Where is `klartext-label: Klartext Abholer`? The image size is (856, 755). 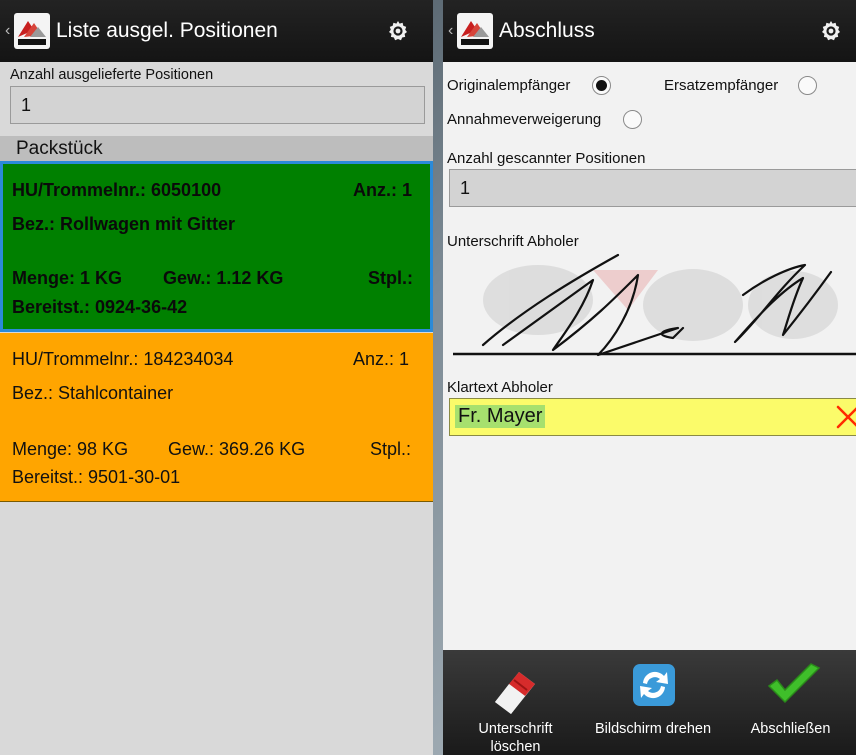 klartext-label: Klartext Abholer is located at coordinates (500, 387).